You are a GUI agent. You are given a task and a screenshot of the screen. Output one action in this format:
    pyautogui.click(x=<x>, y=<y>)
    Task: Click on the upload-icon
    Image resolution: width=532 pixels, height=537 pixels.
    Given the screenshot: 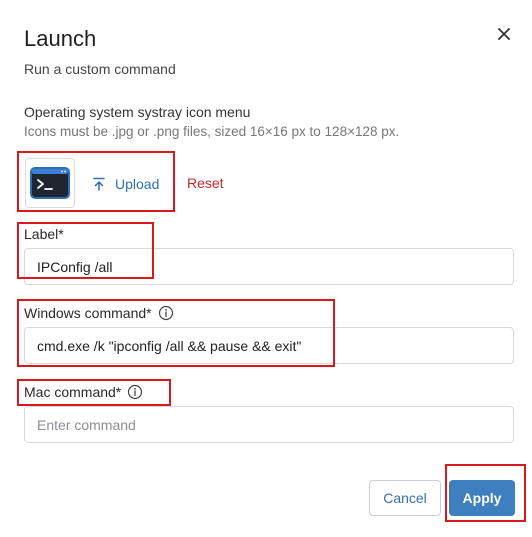 What is the action you would take?
    pyautogui.click(x=99, y=184)
    